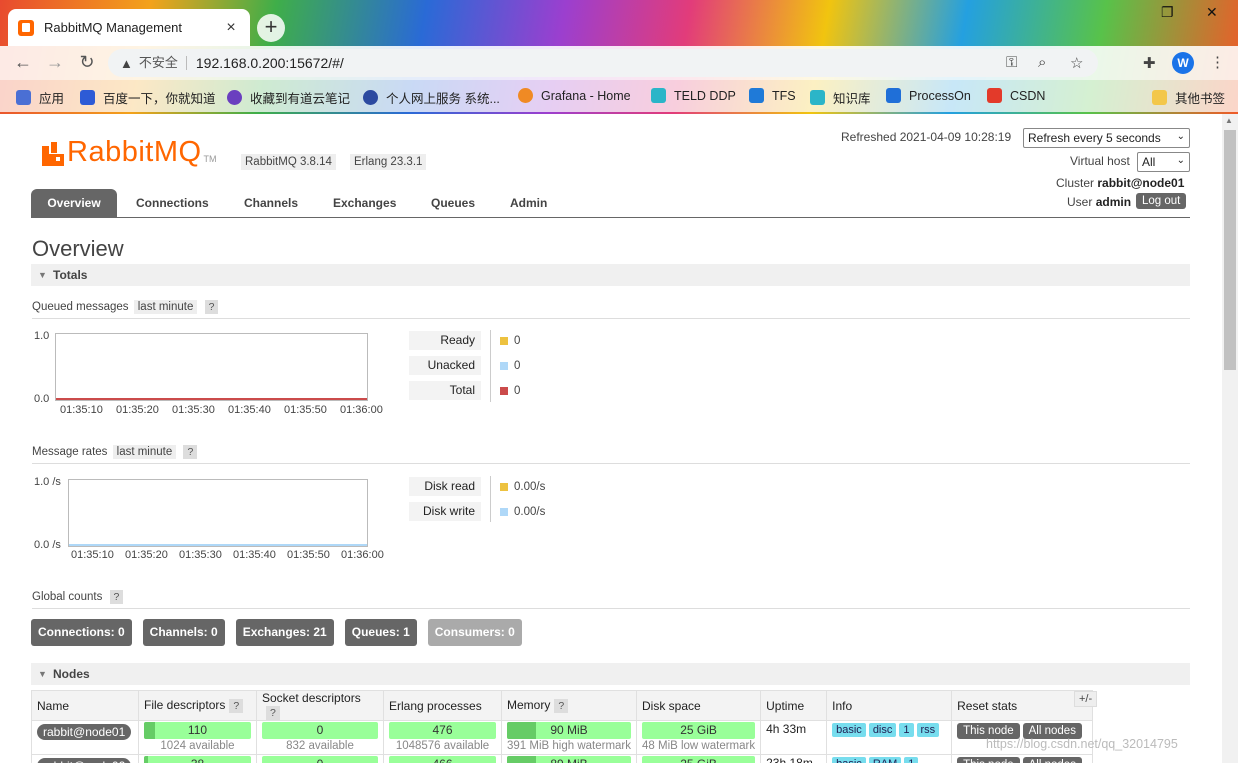  Describe the element at coordinates (610, 674) in the screenshot. I see `nodes-section-header: ▼ Nodes` at that location.